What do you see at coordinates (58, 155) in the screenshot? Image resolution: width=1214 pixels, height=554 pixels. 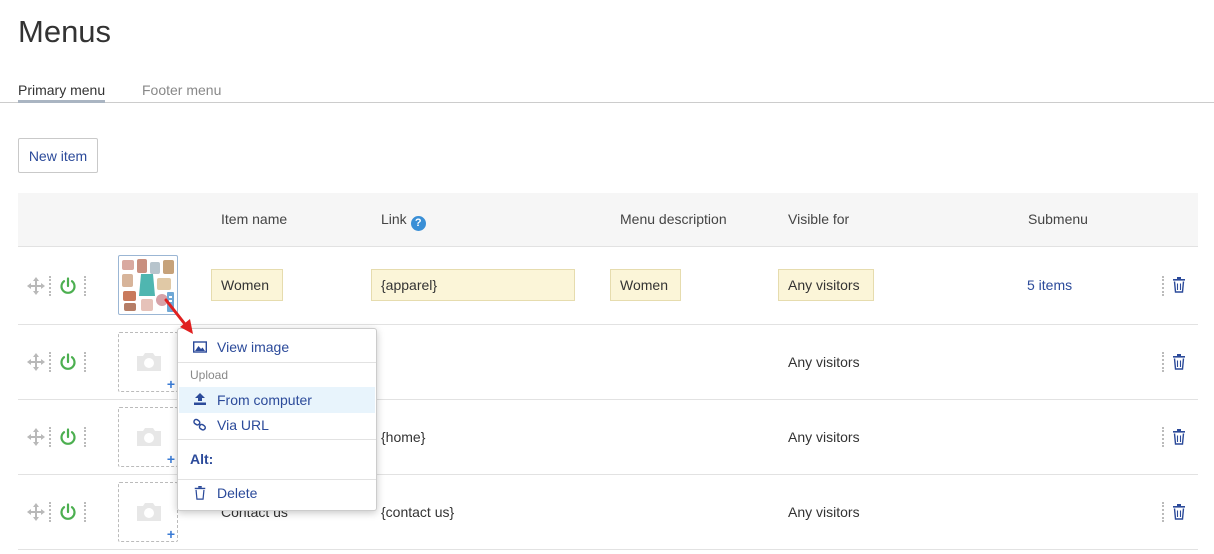 I see `new-item-button: New item` at bounding box center [58, 155].